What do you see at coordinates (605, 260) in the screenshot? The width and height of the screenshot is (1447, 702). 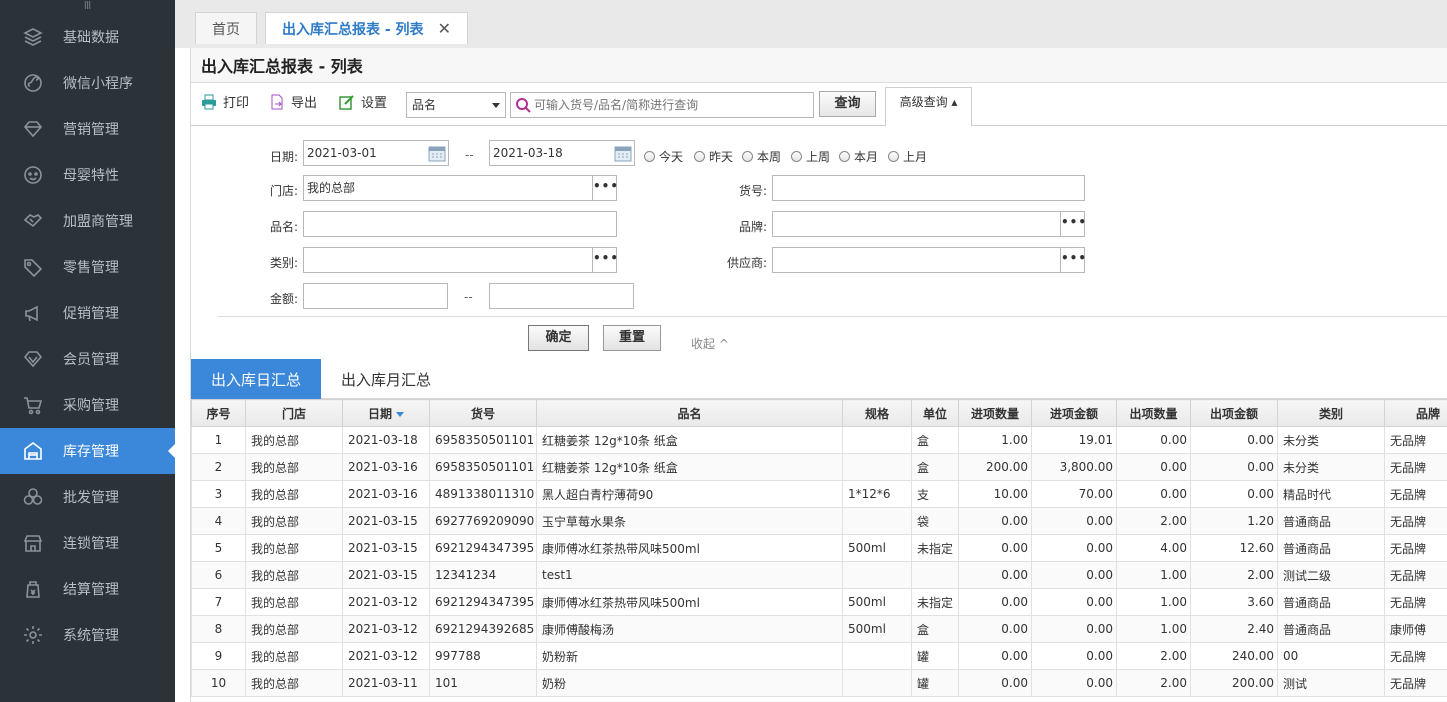 I see `category-picker-button: •••` at bounding box center [605, 260].